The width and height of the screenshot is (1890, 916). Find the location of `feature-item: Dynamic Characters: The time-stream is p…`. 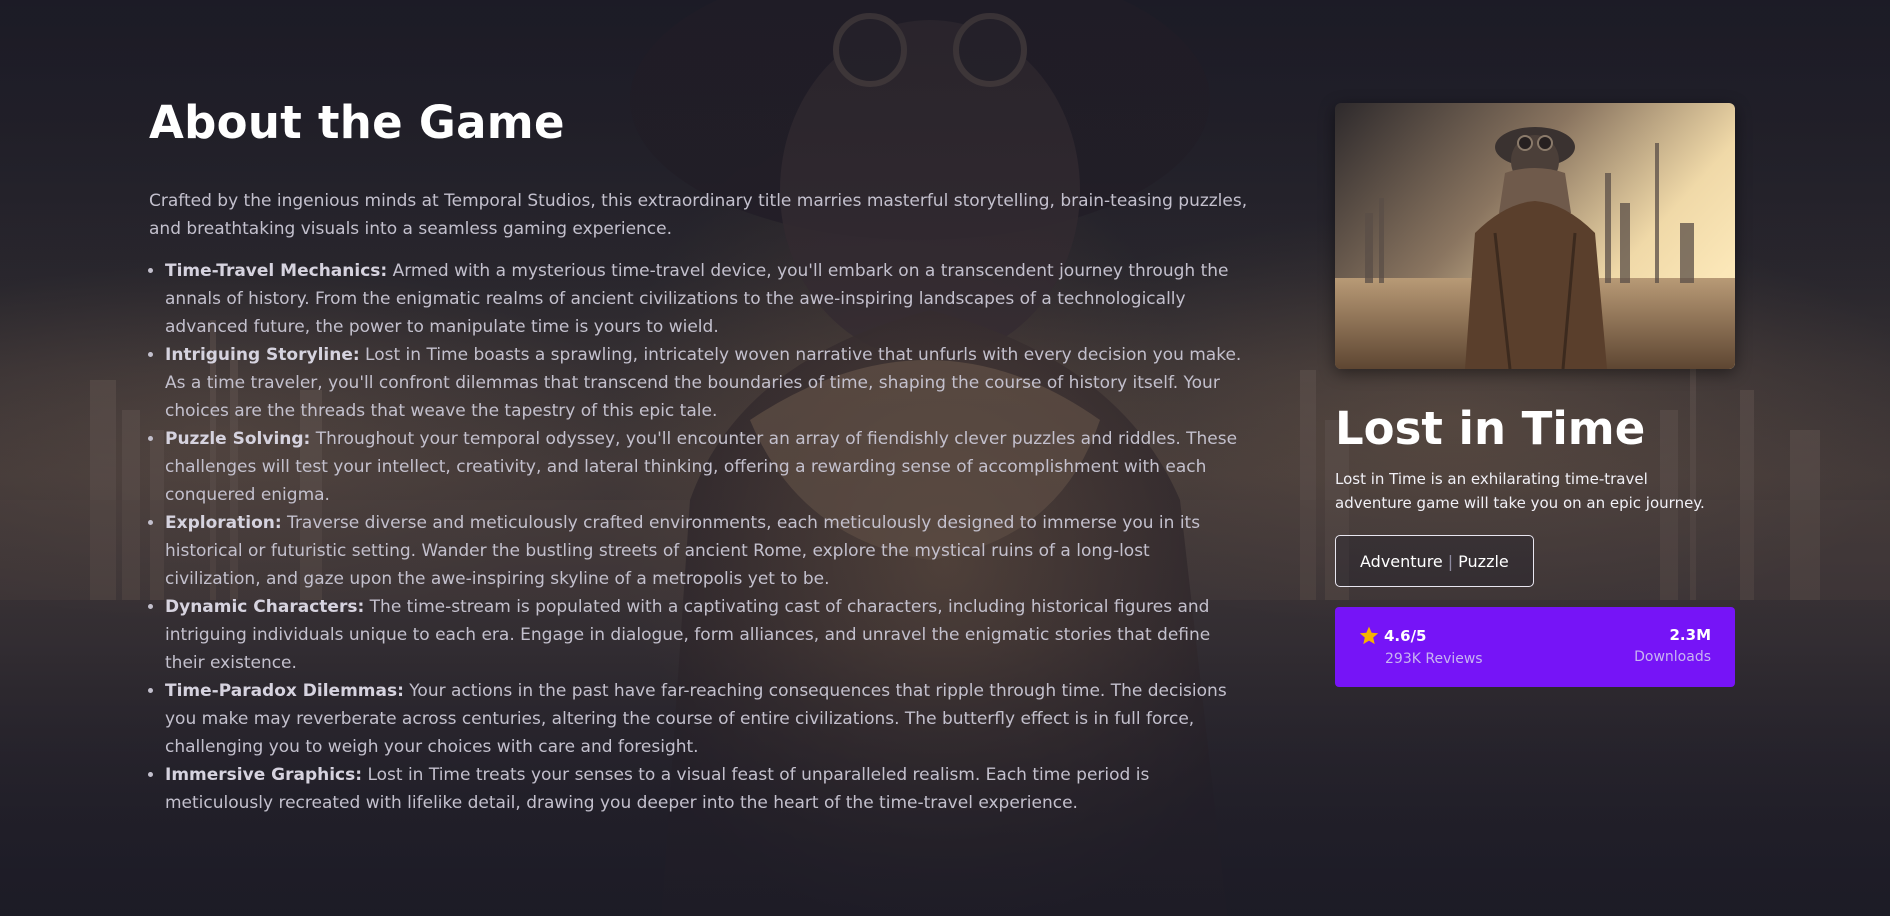

feature-item: Dynamic Characters: The time-stream is p… is located at coordinates (707, 635).